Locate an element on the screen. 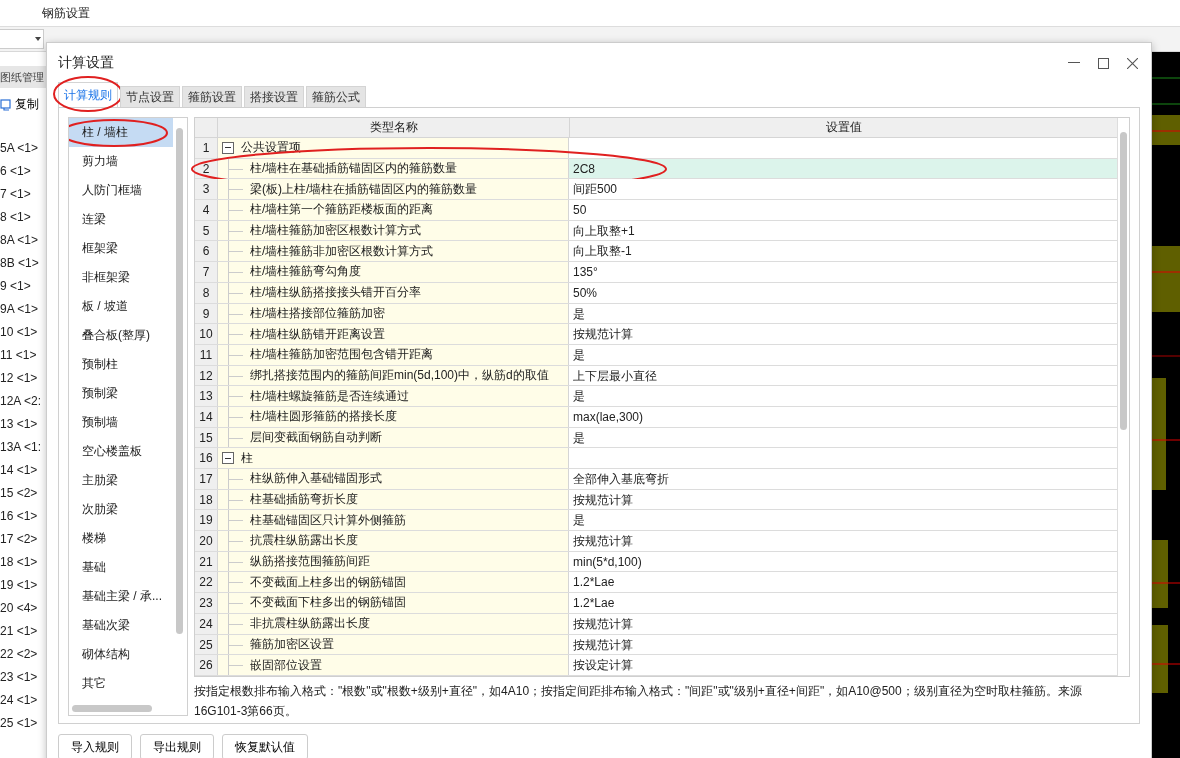 Image resolution: width=1180 pixels, height=758 pixels. floor-item: 20 <4> is located at coordinates (23, 608).